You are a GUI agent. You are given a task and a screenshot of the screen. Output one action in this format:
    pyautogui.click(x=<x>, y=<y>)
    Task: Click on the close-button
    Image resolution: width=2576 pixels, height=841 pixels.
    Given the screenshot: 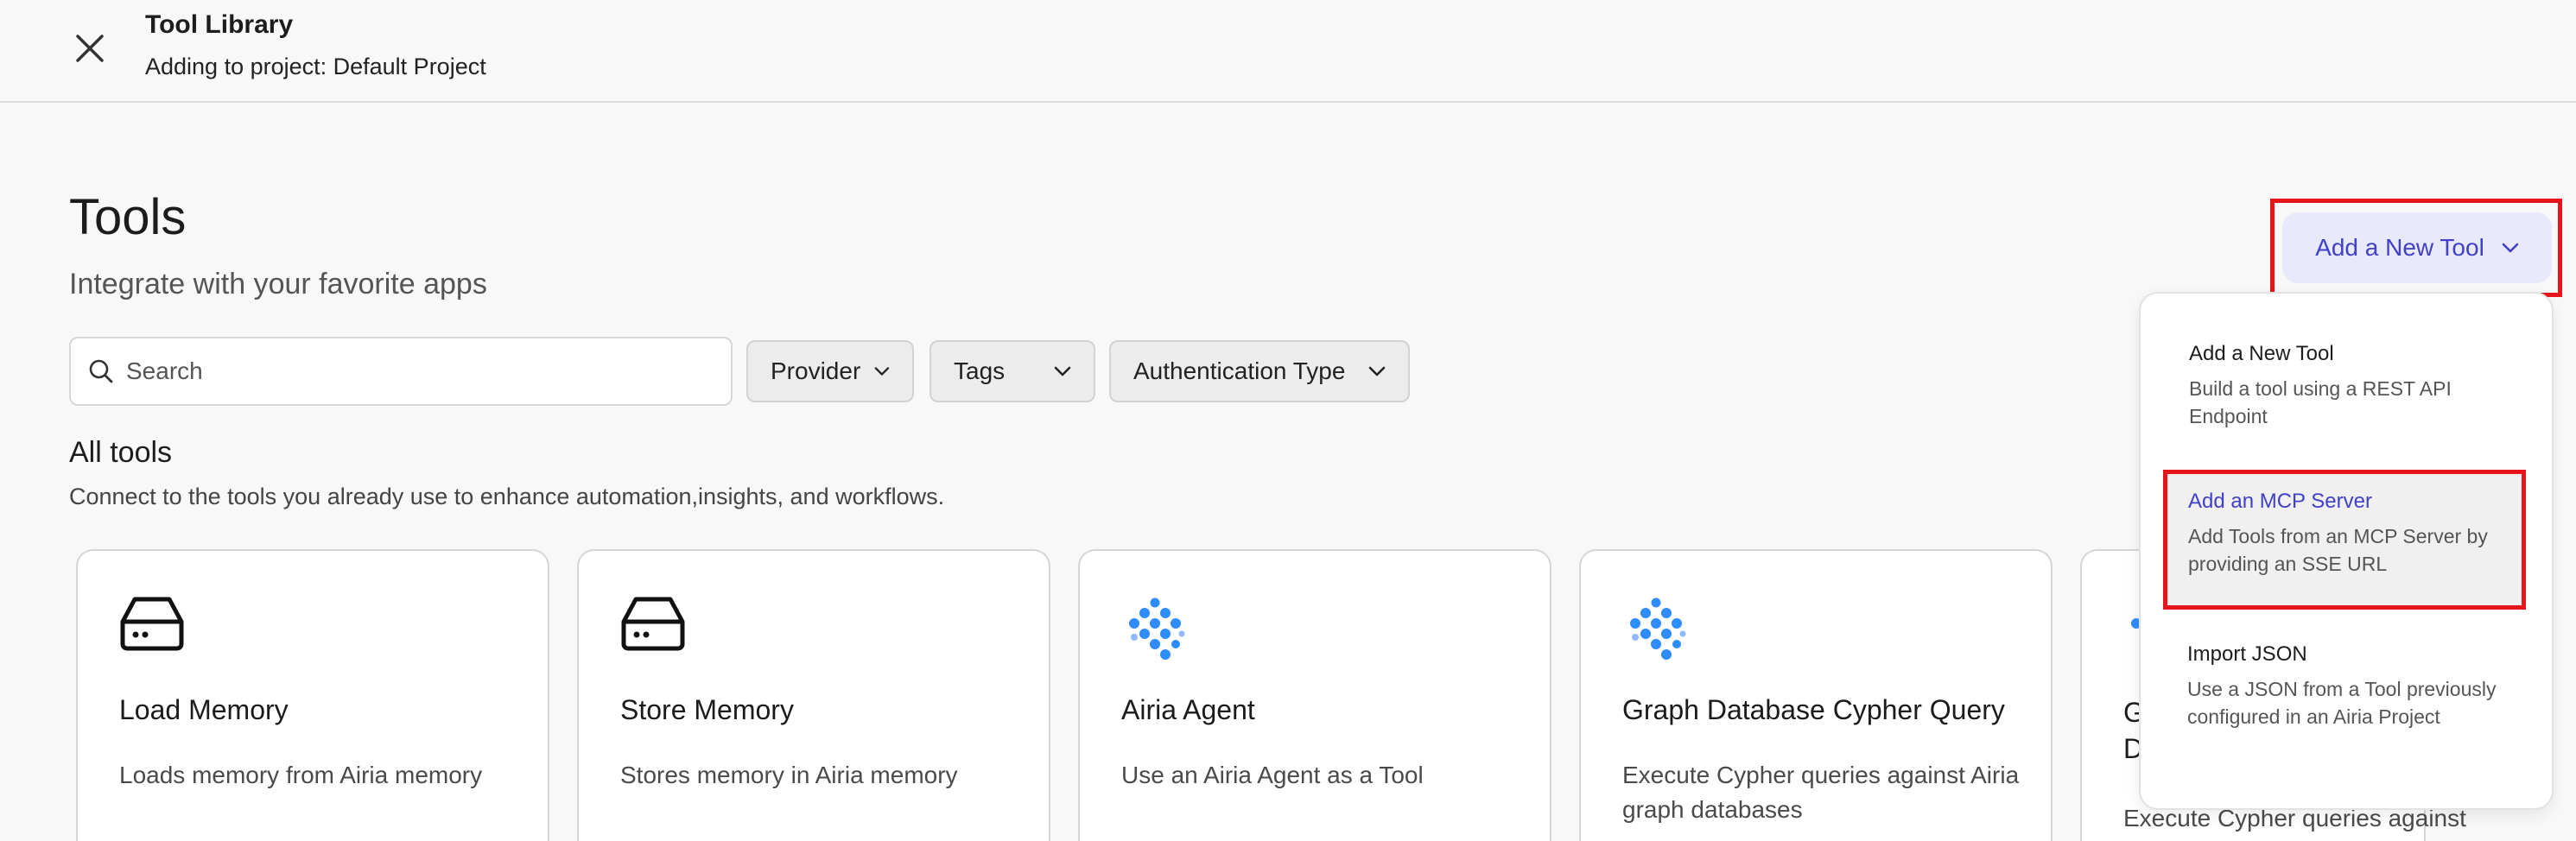 What is the action you would take?
    pyautogui.click(x=89, y=48)
    